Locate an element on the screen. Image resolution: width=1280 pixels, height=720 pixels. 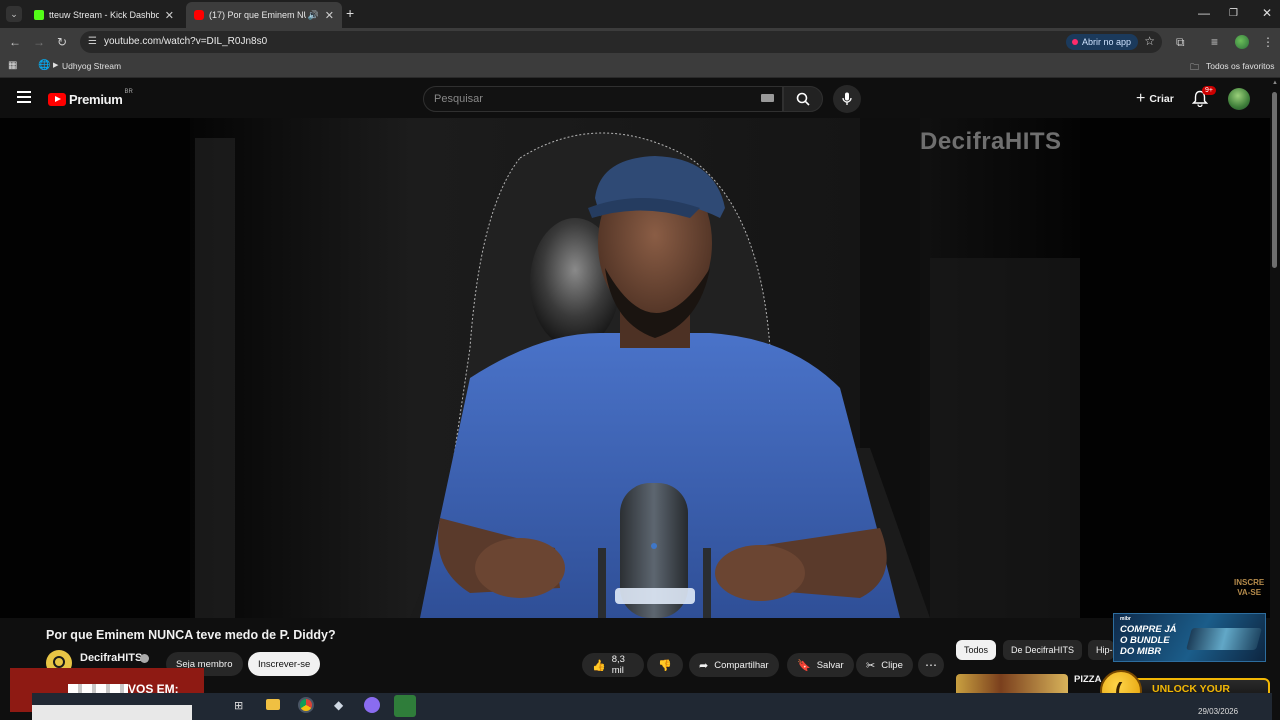
url-text: youtube.com/watch?v=DIL_R0Jn8s0 is located at coordinates (185, 41).